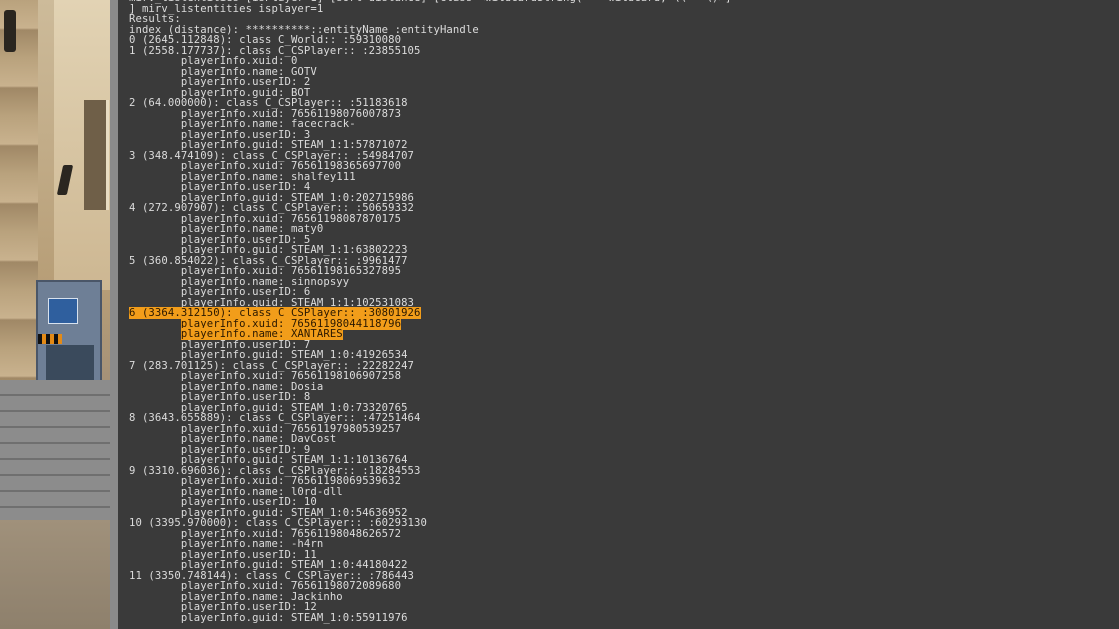 The height and width of the screenshot is (629, 1119). Describe the element at coordinates (96, 155) in the screenshot. I see `wall-window` at that location.